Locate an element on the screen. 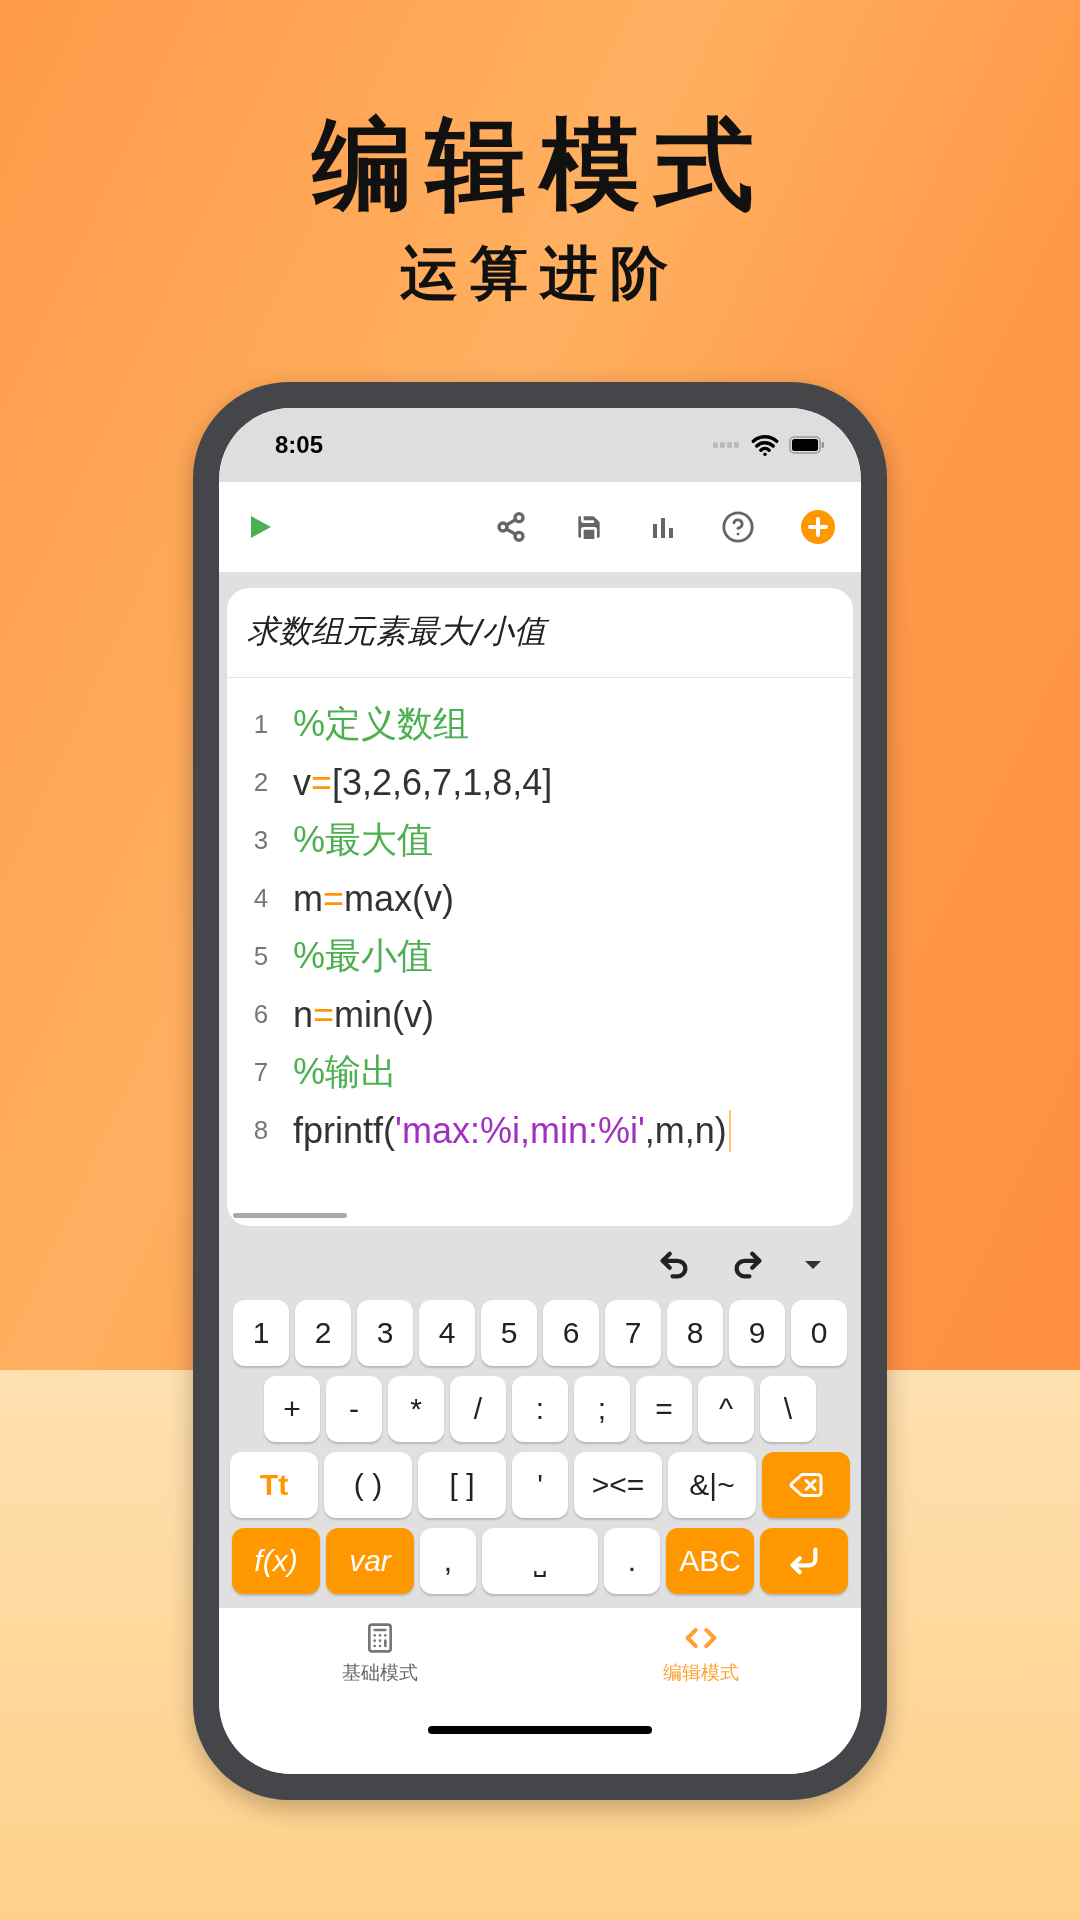 The width and height of the screenshot is (1080, 1920). line-number: 1 is located at coordinates (261, 725).